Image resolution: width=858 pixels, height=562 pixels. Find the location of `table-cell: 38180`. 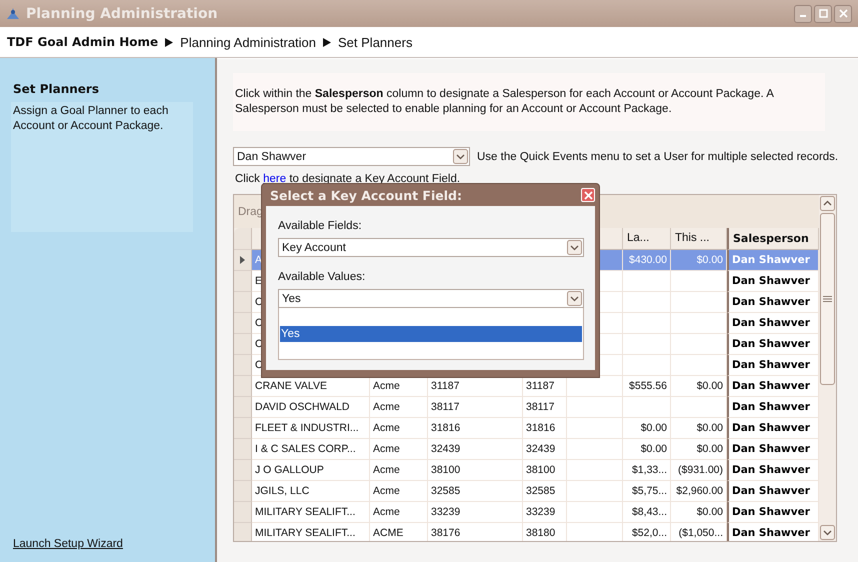

table-cell: 38180 is located at coordinates (541, 533).